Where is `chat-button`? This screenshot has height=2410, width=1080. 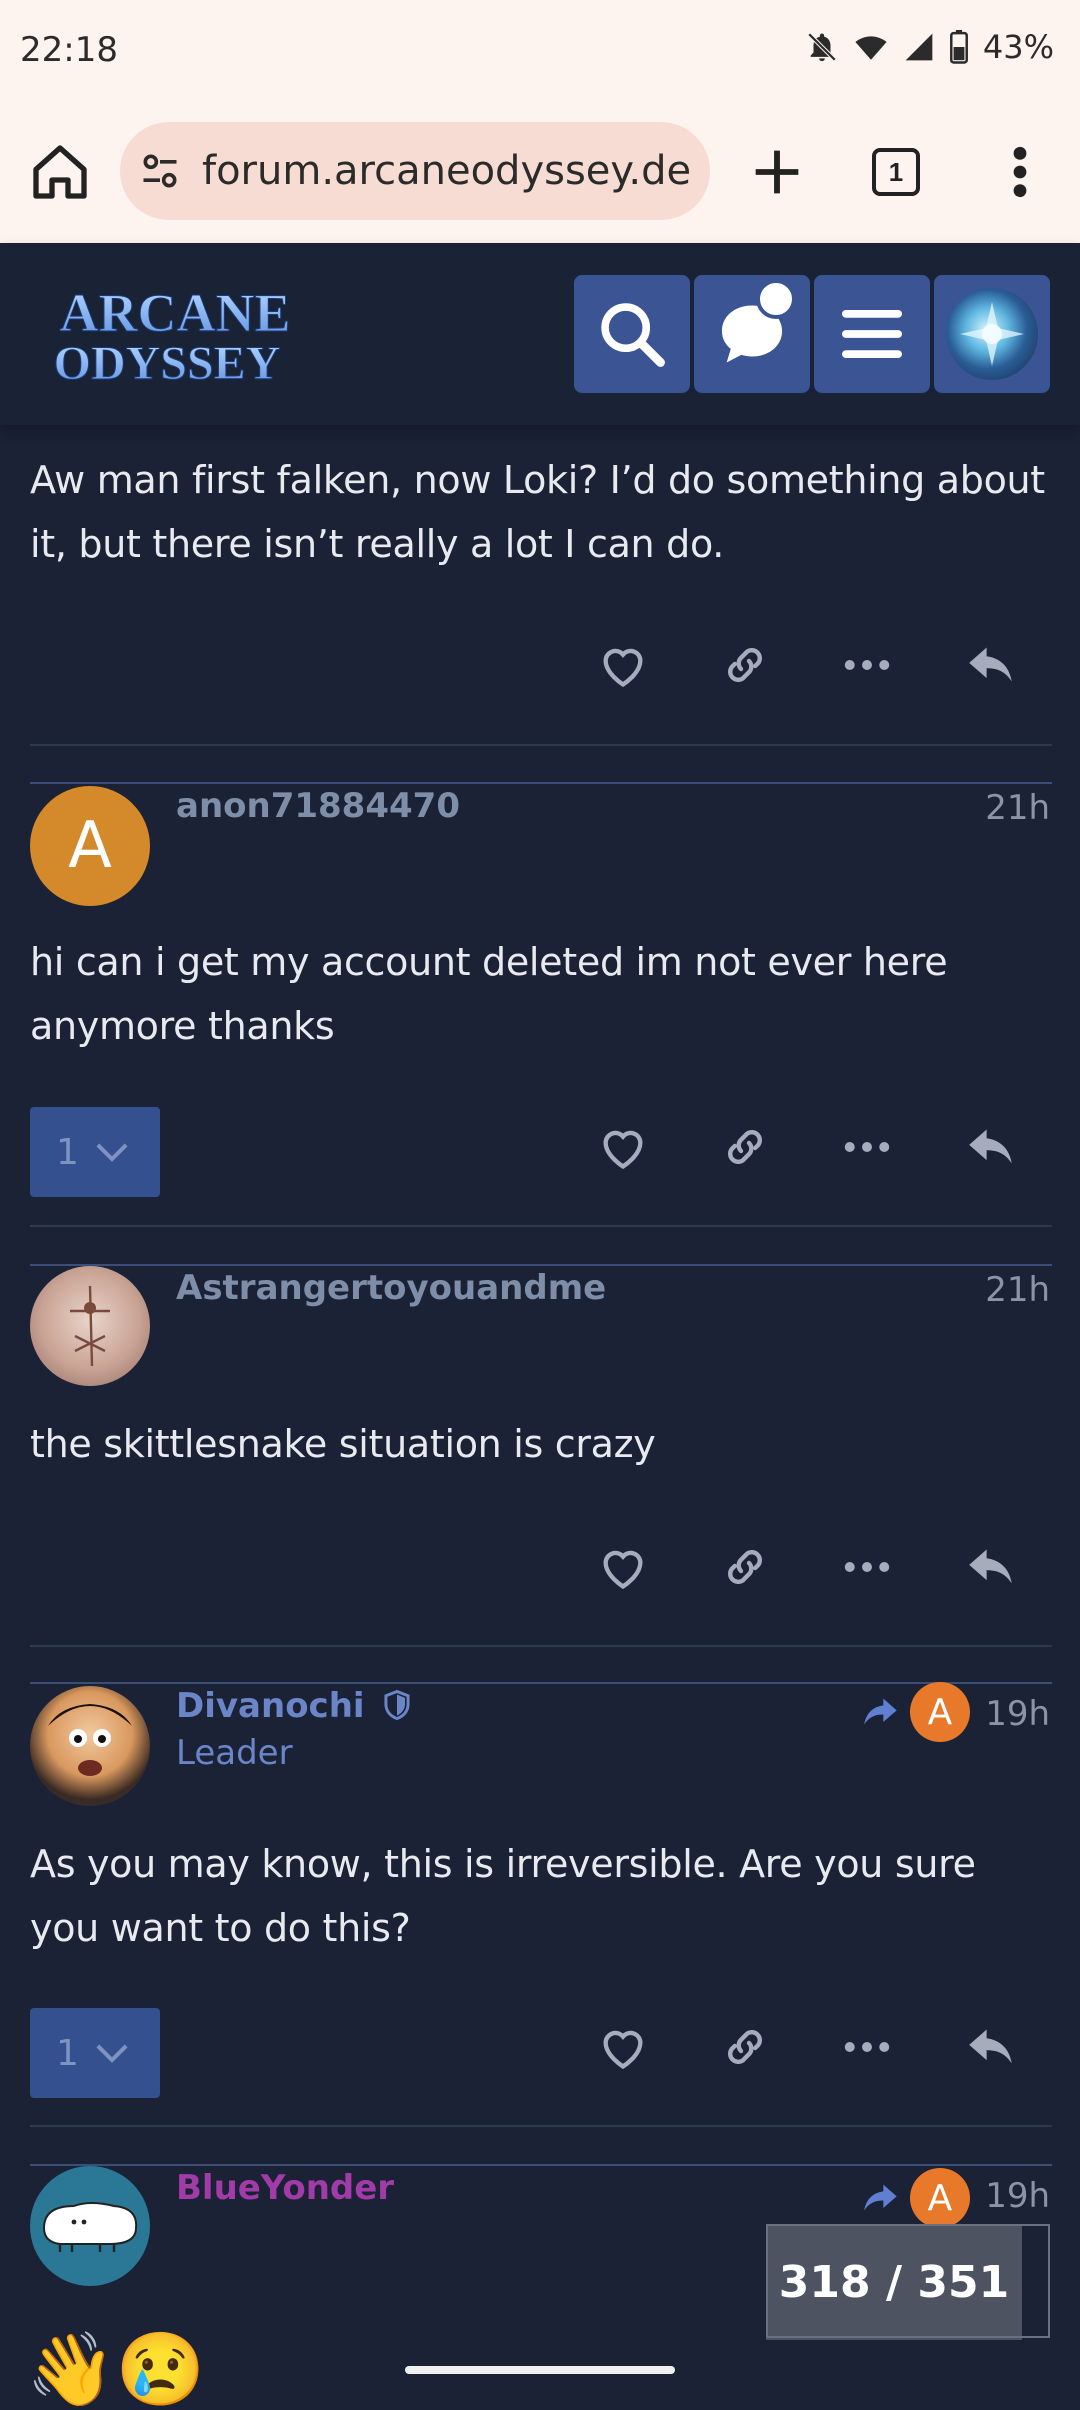 chat-button is located at coordinates (752, 334).